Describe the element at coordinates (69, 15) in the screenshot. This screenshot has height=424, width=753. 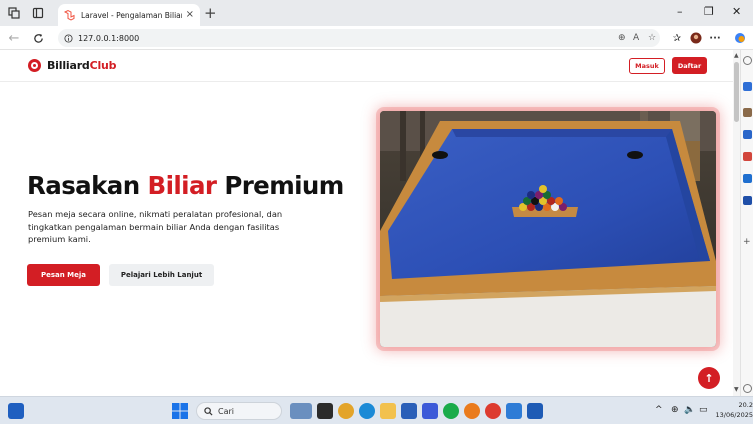
I see `laravel-favicon-icon` at that location.